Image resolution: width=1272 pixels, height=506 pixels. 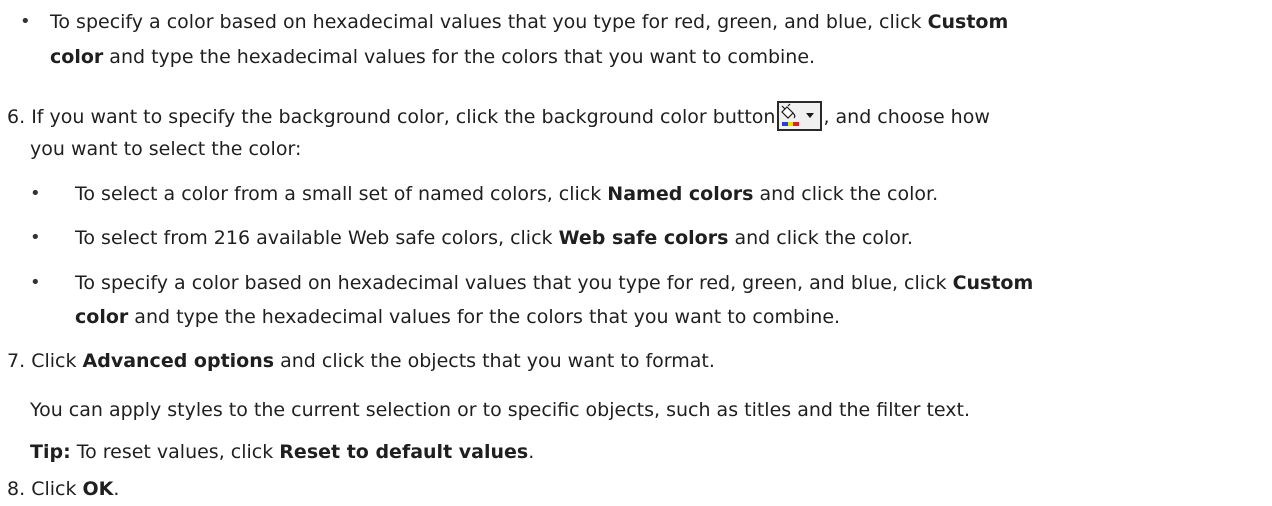 I want to click on step-number: 7., so click(x=16, y=361).